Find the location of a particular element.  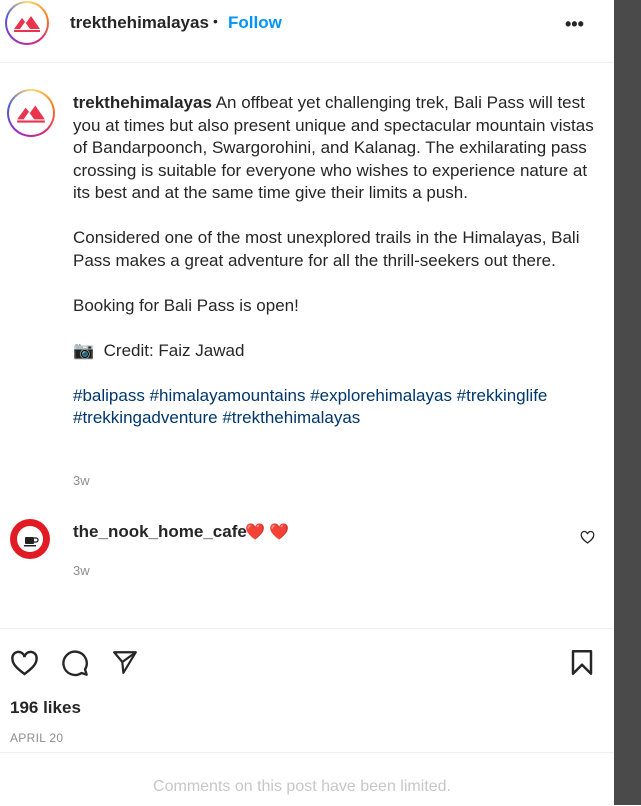

credit-text: Credit: Faiz Jawad is located at coordinates (174, 350).